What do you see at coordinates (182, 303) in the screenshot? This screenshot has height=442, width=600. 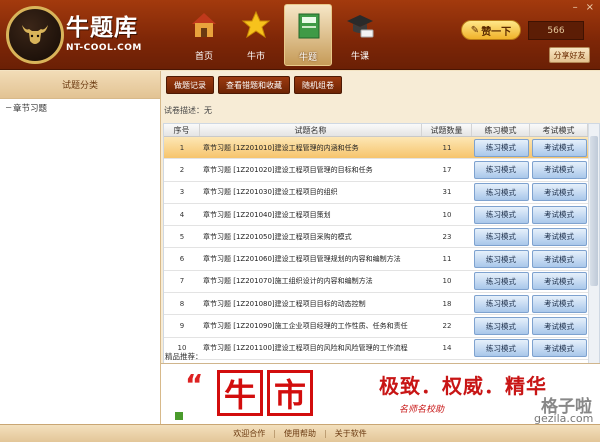 I see `row-number: 8` at bounding box center [182, 303].